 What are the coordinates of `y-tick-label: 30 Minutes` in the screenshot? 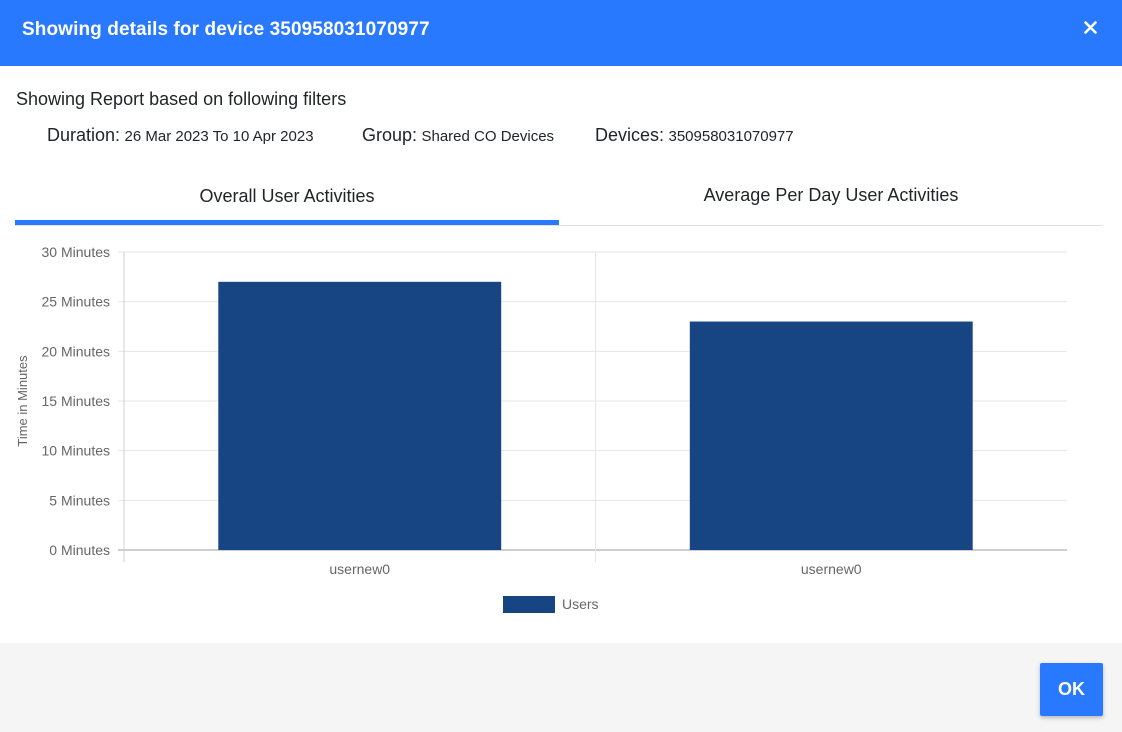 It's located at (76, 252).